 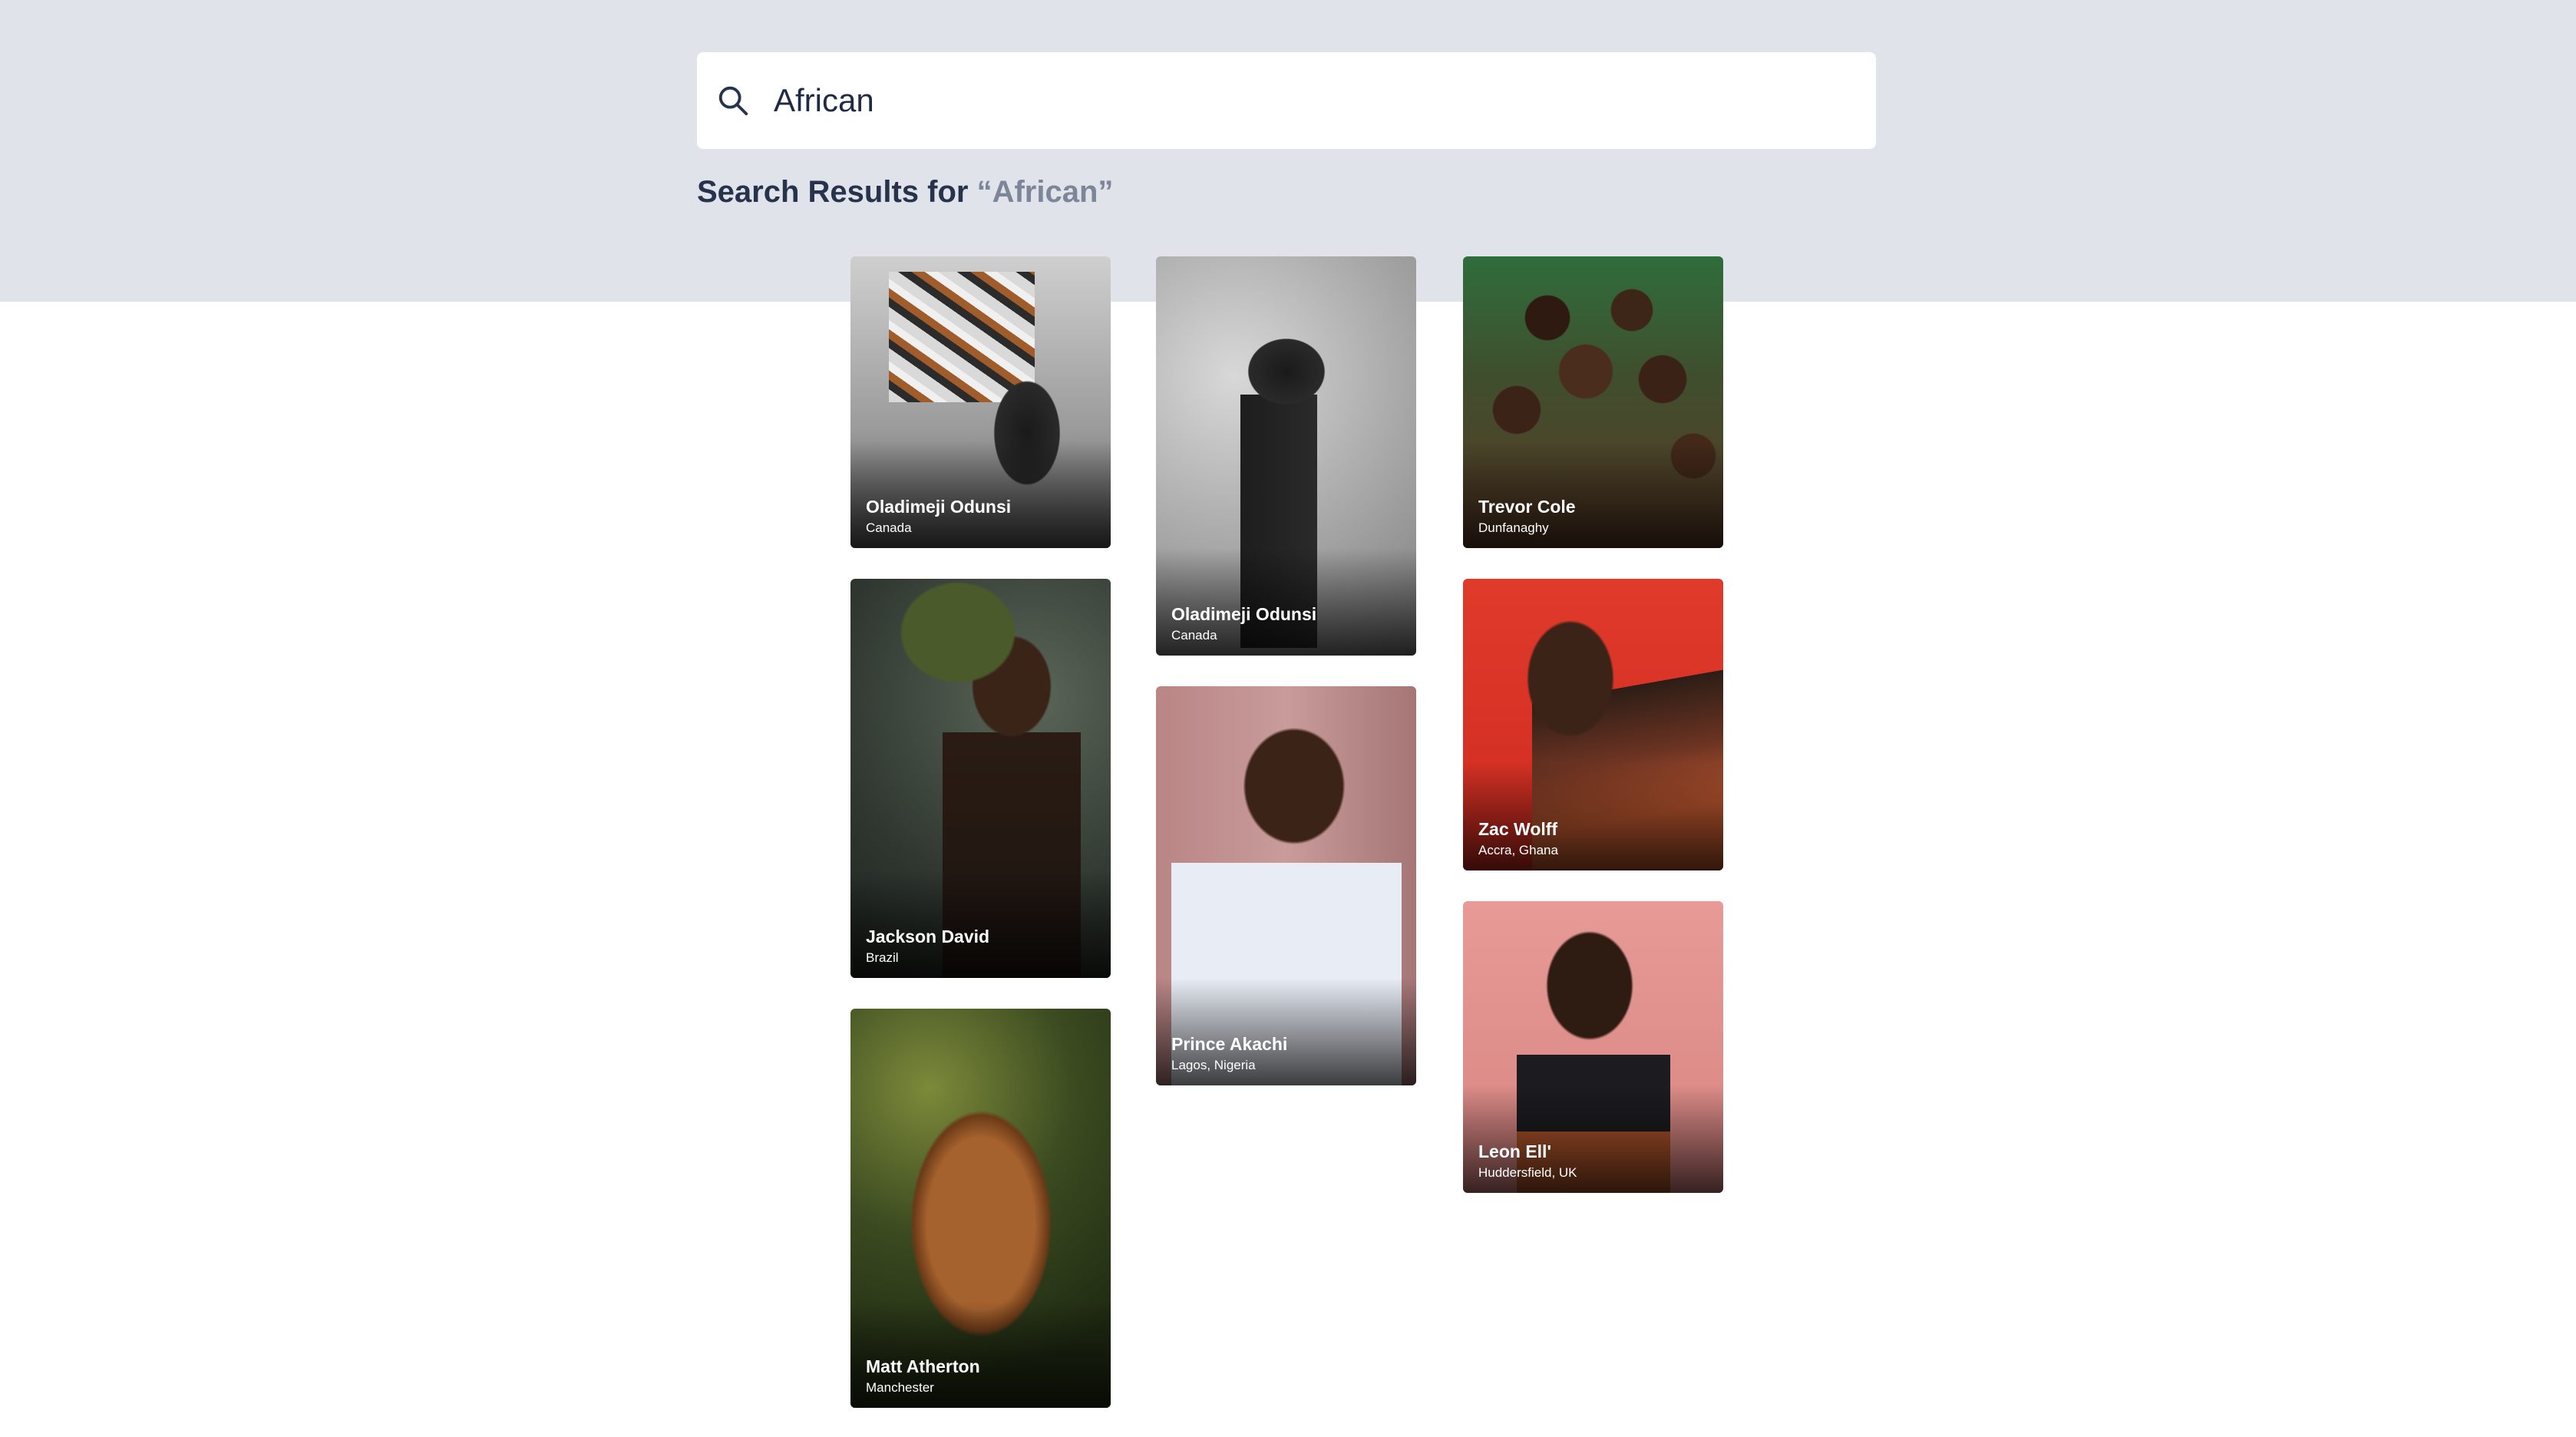 I want to click on result-card: Trevor Cole Dunfanaghy, so click(x=1593, y=402).